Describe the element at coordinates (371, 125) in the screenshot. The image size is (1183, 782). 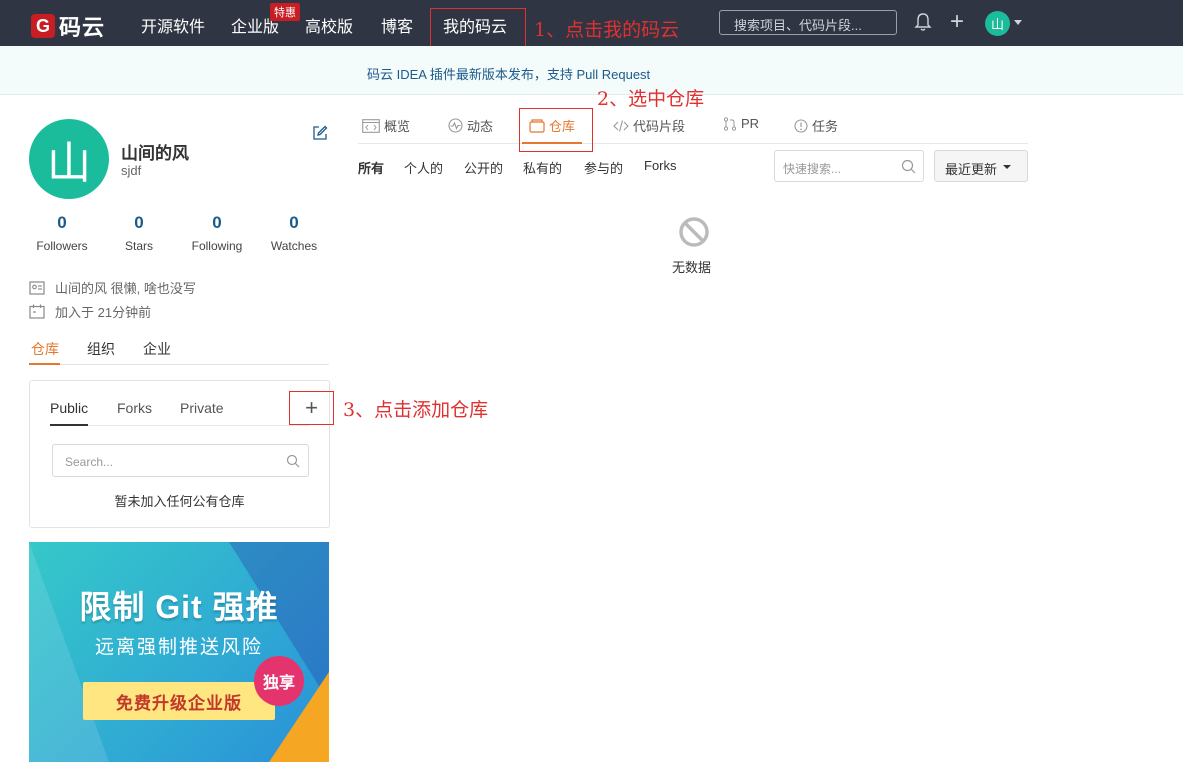
I see `code-window-icon` at that location.